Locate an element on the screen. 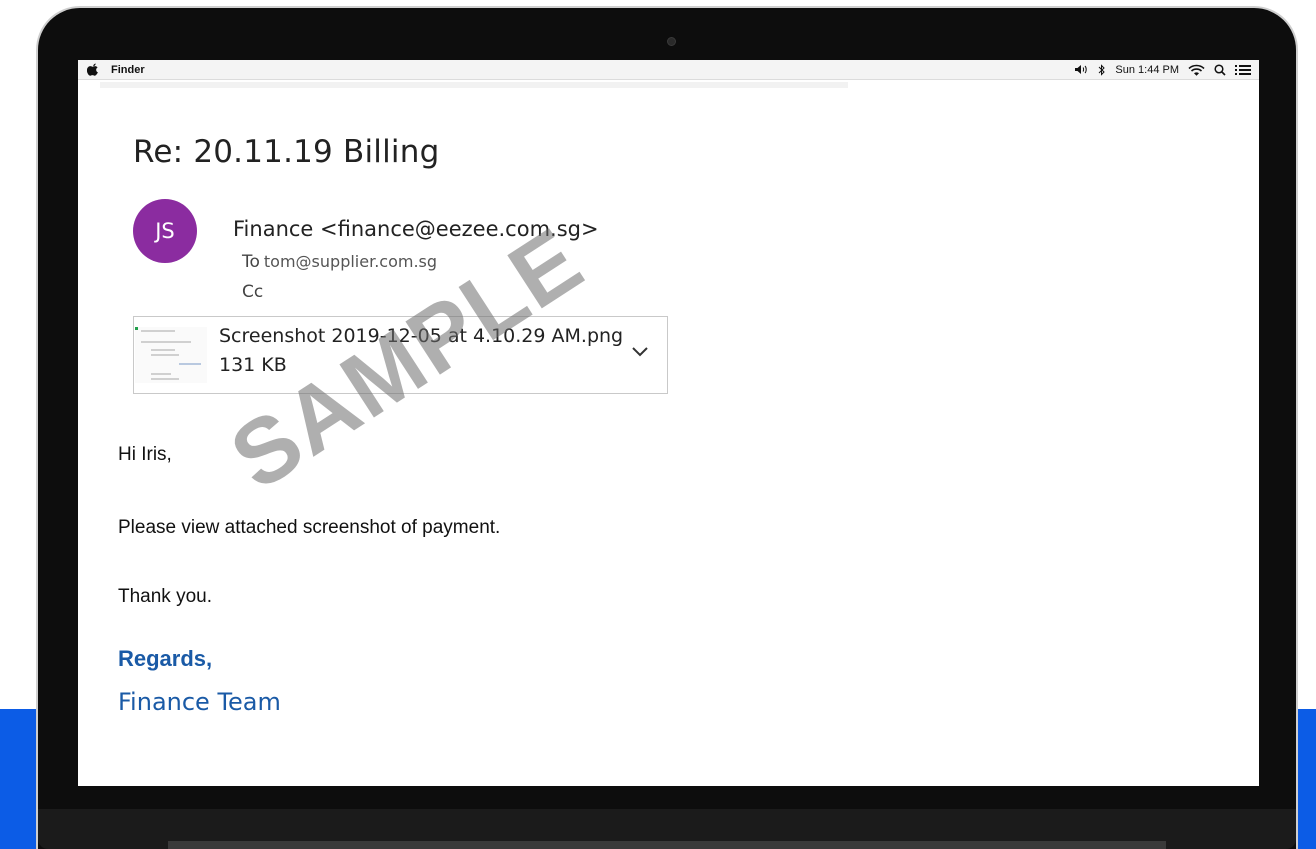 Image resolution: width=1316 pixels, height=849 pixels. email-greeting: Hi Iris, is located at coordinates (145, 454).